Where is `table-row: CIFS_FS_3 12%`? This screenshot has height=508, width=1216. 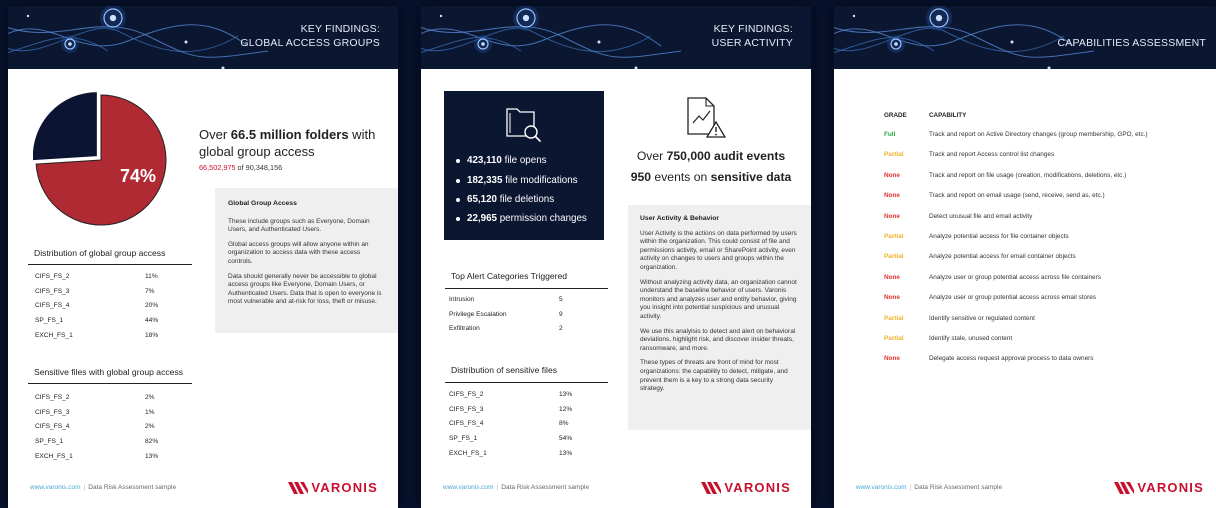
table-row: CIFS_FS_3 12% is located at coordinates (511, 409).